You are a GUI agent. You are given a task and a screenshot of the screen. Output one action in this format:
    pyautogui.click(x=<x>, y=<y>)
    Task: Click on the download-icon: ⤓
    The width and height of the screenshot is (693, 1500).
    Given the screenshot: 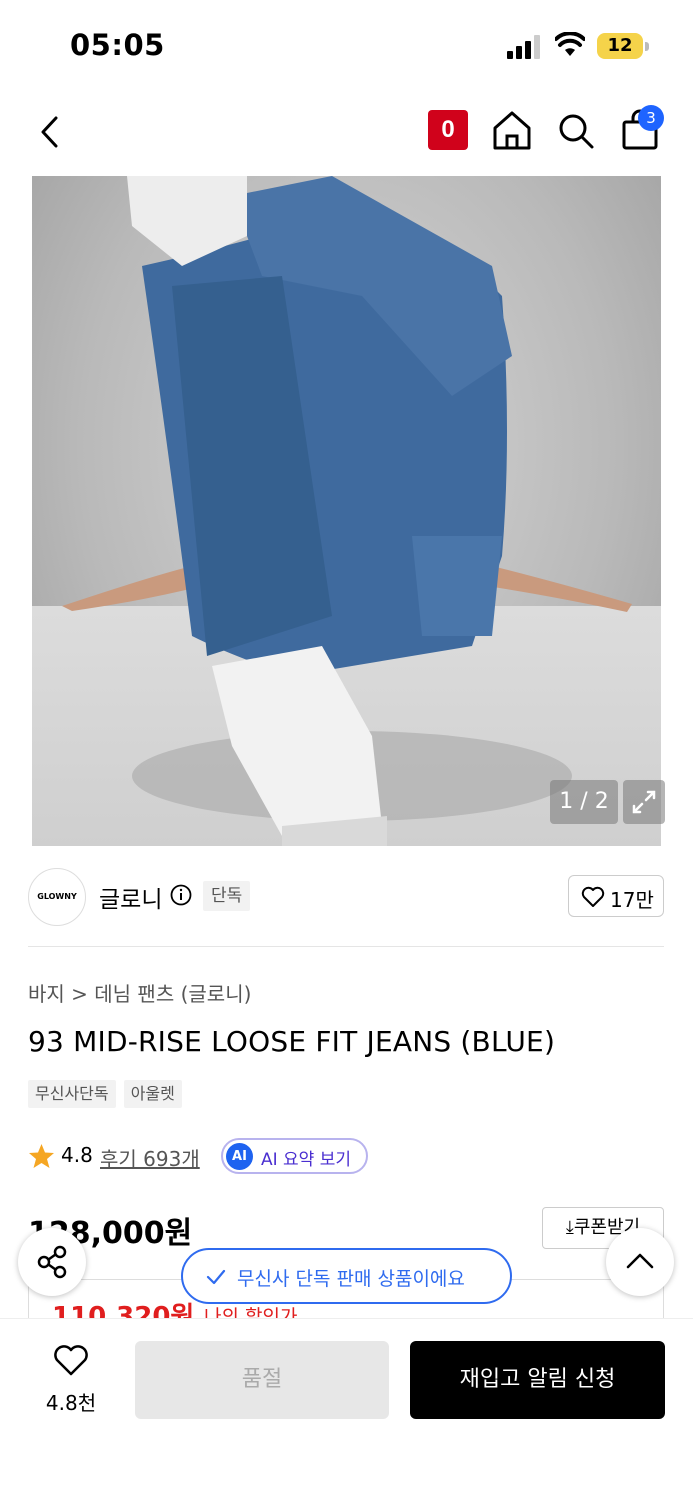 What is the action you would take?
    pyautogui.click(x=569, y=1227)
    